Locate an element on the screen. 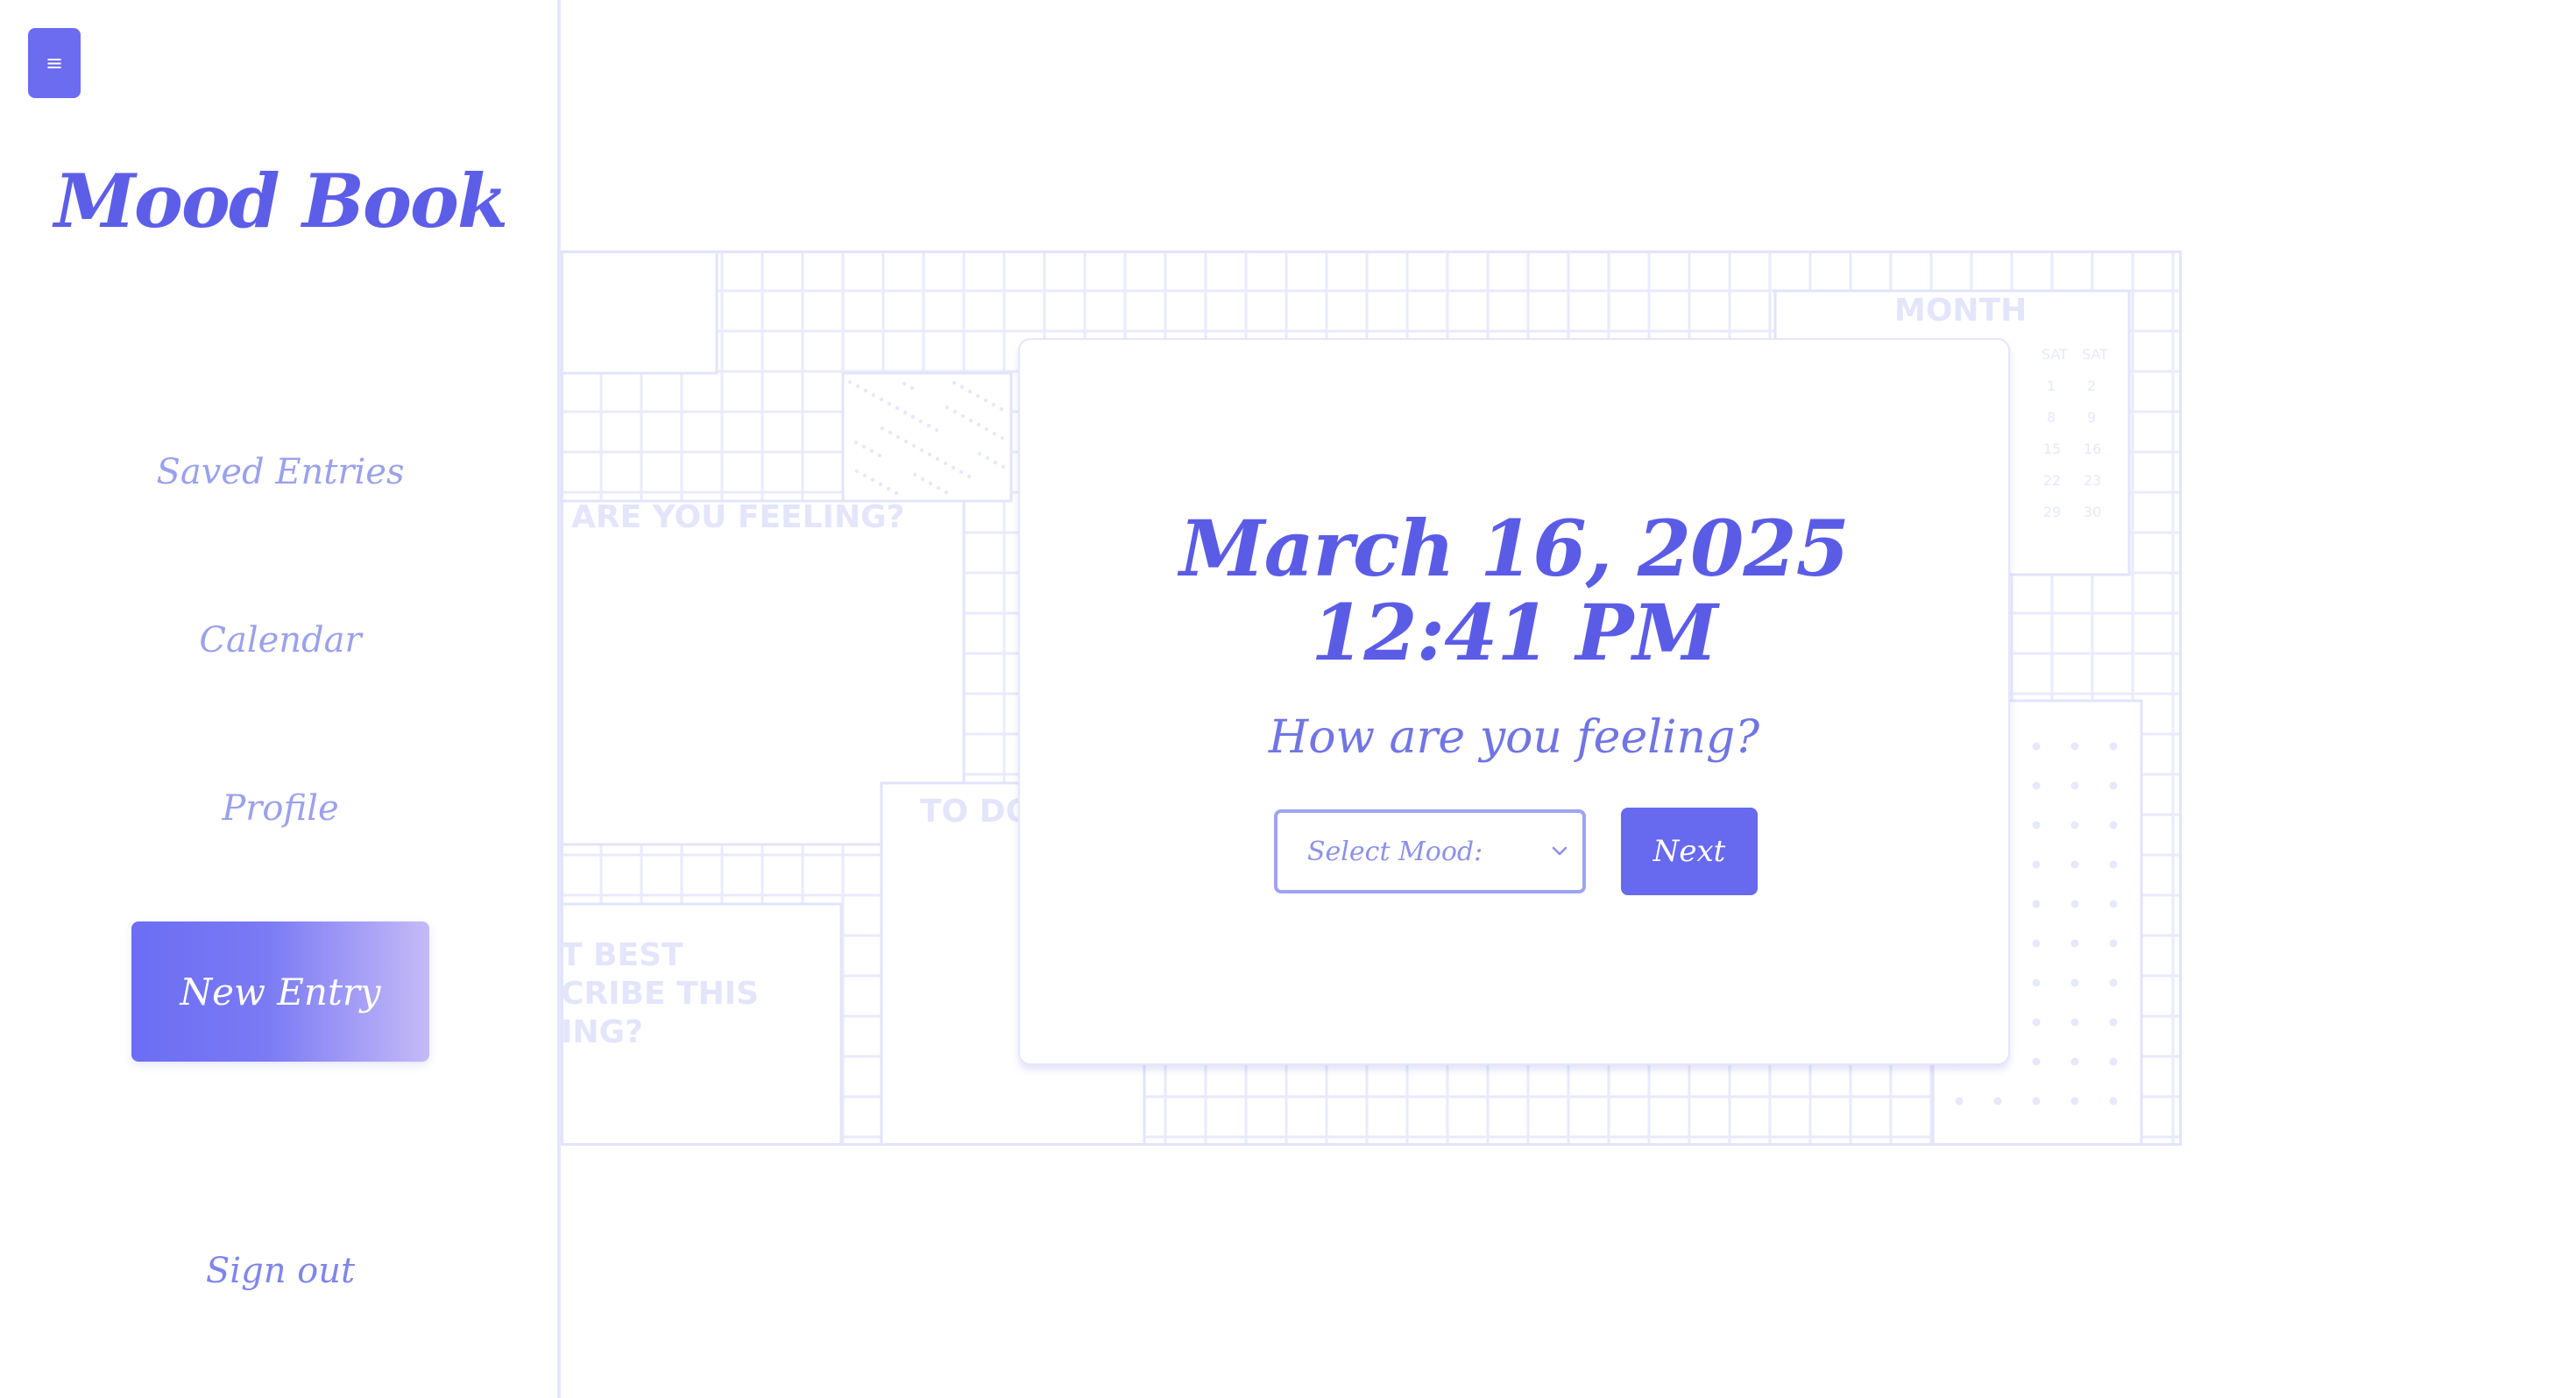  bg-text-todo: TO DO is located at coordinates (976, 812).